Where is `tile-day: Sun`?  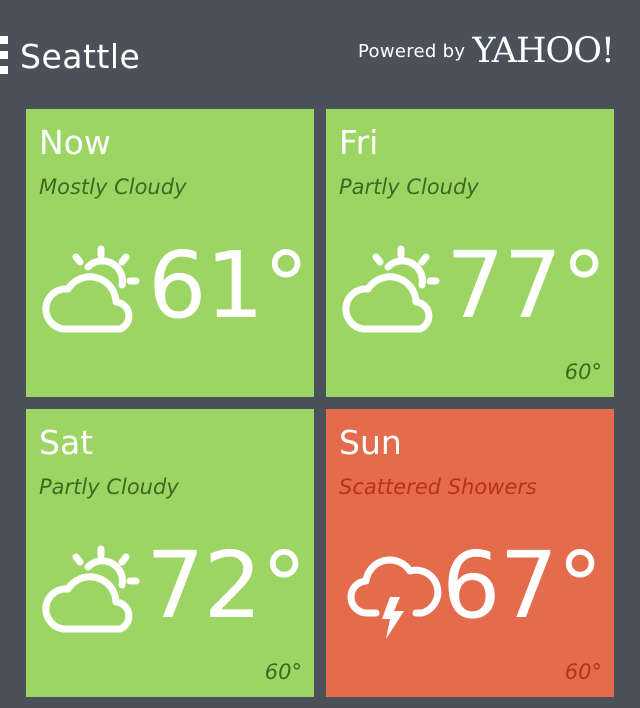 tile-day: Sun is located at coordinates (370, 442).